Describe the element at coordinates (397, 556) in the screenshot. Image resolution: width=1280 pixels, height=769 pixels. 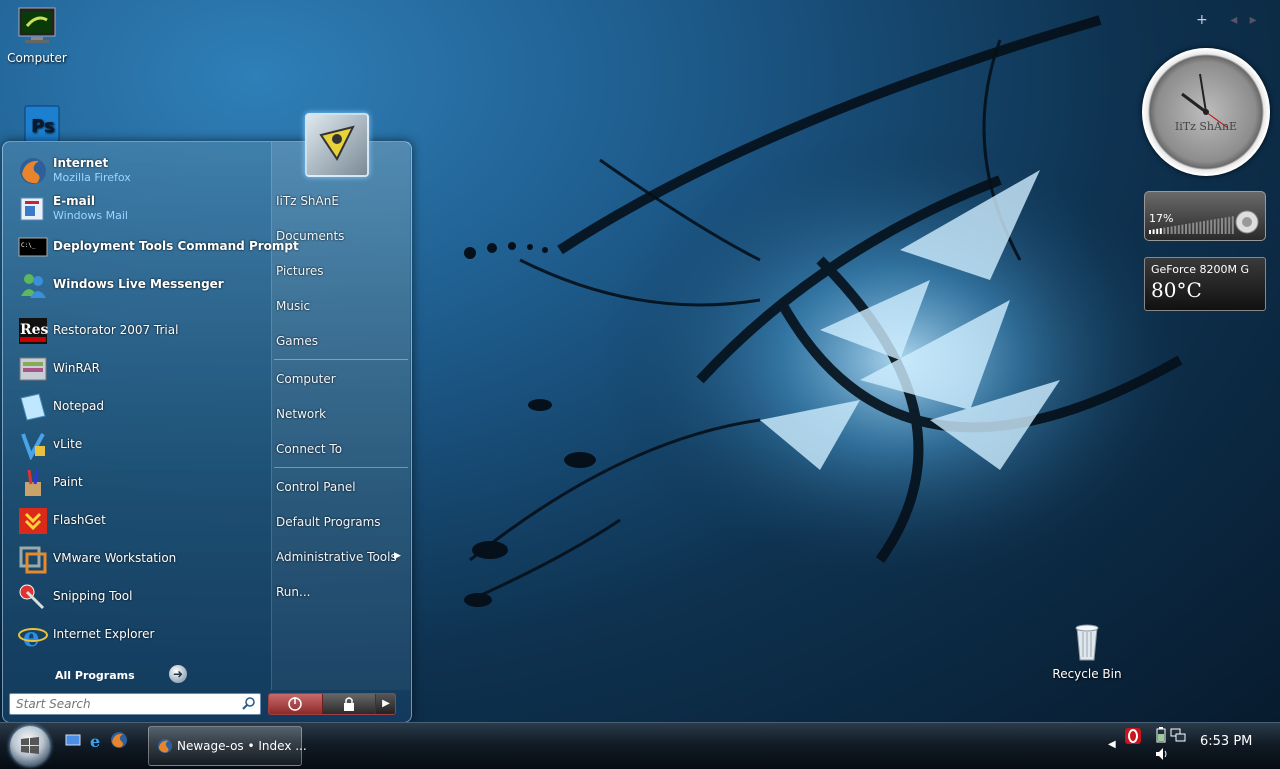
I see `submenu-arrow-icon: ▶` at that location.